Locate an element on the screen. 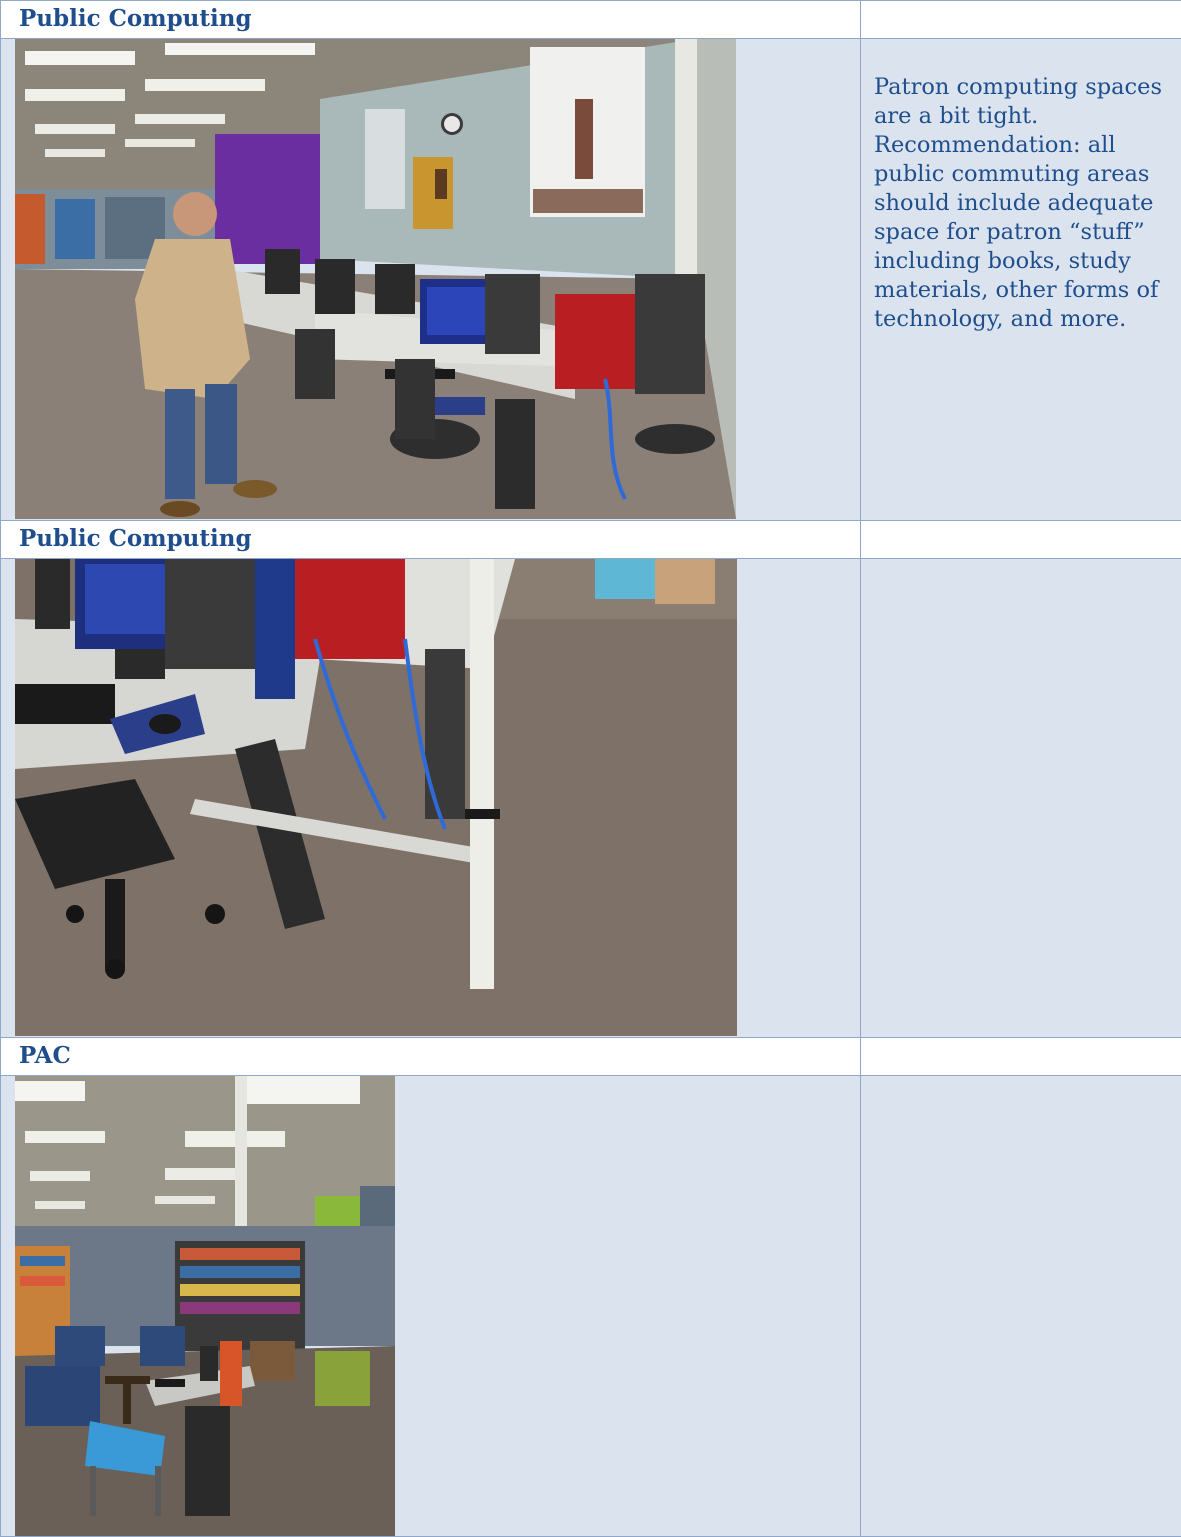 The image size is (1181, 1537). section-heading: PAC is located at coordinates (430, 1054).